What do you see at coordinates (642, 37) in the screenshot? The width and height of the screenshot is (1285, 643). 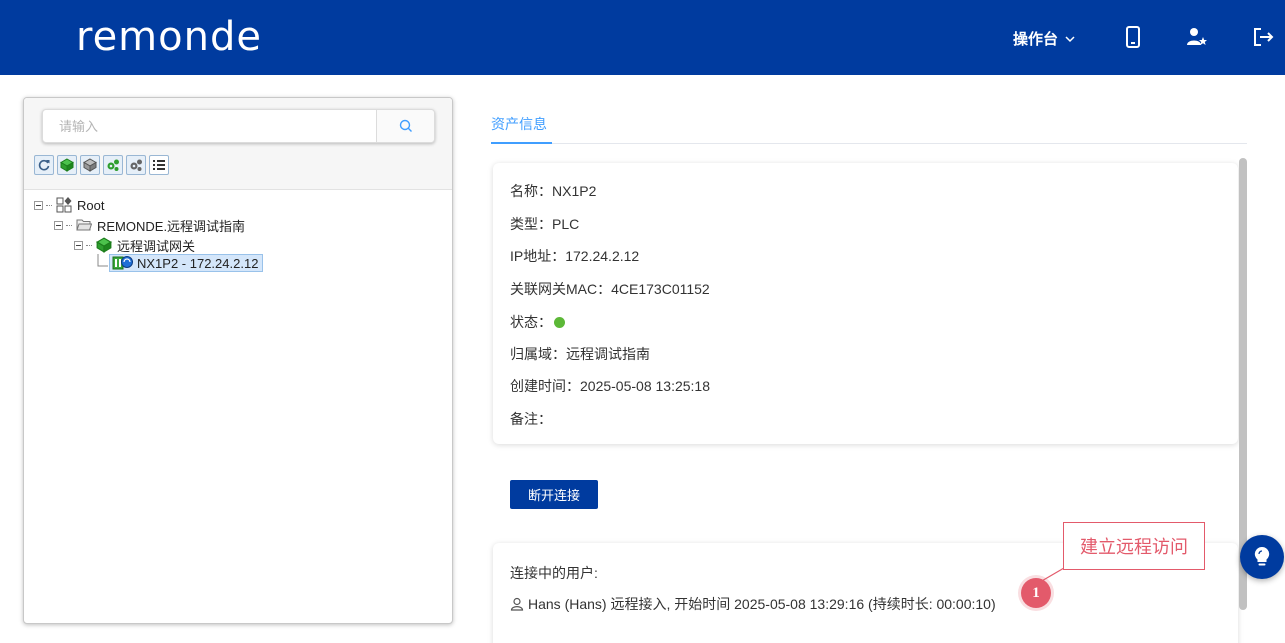 I see `top-header: remonde 操作台` at bounding box center [642, 37].